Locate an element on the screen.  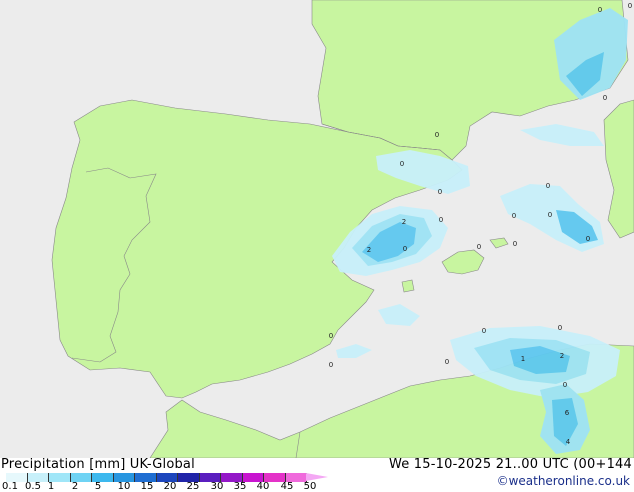
credit-link: ©weatheronline.co.uk is located at coordinates (563, 481).